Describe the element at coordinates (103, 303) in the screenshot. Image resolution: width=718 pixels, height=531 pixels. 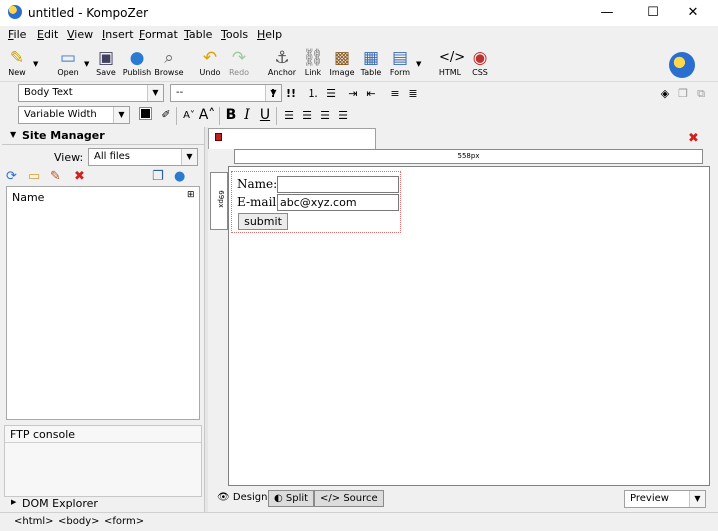
I see `site-files-tree: Name ⊞` at that location.